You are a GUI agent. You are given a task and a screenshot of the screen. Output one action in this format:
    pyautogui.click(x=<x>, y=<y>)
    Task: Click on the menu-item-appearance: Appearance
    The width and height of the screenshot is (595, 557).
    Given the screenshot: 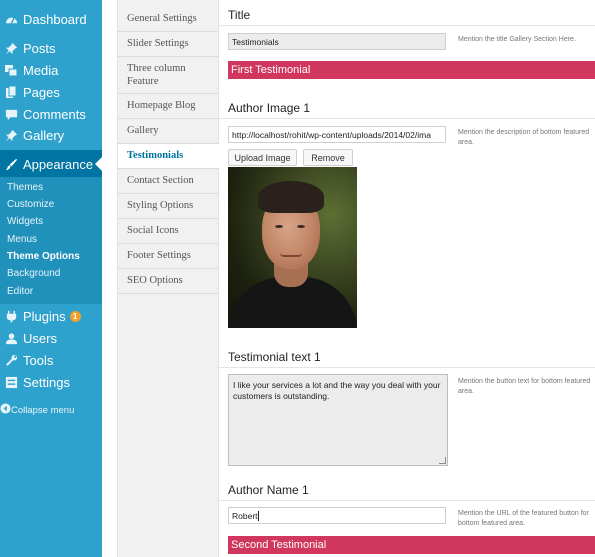 What is the action you would take?
    pyautogui.click(x=51, y=164)
    